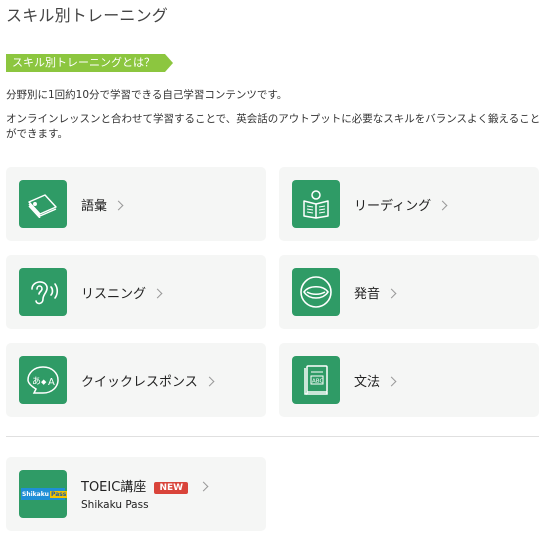 The width and height of the screenshot is (549, 543). Describe the element at coordinates (94, 206) in the screenshot. I see `card-vocabulary-label: 語彙` at that location.